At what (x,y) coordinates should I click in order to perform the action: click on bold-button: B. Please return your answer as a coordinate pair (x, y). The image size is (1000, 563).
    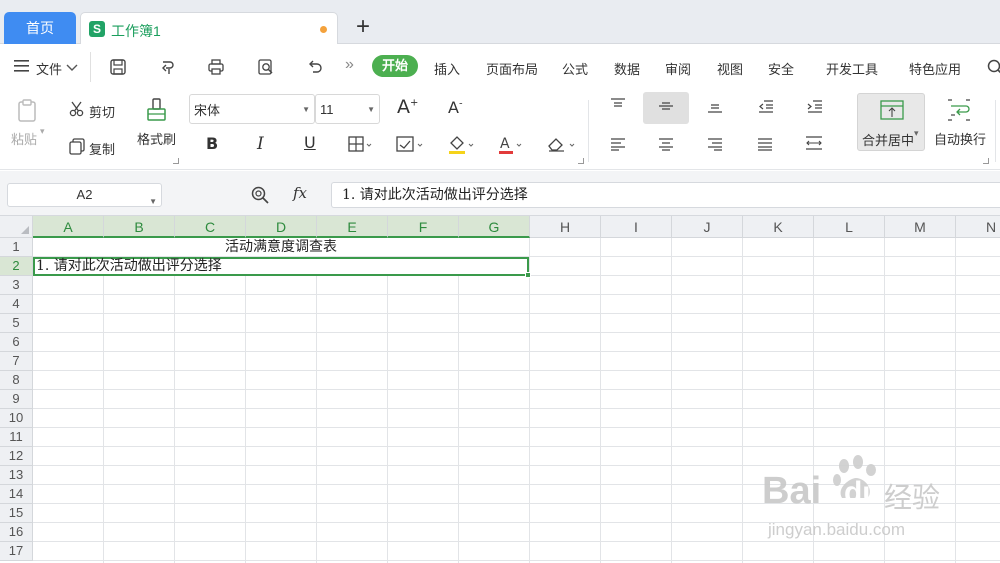
    Looking at the image, I should click on (212, 143).